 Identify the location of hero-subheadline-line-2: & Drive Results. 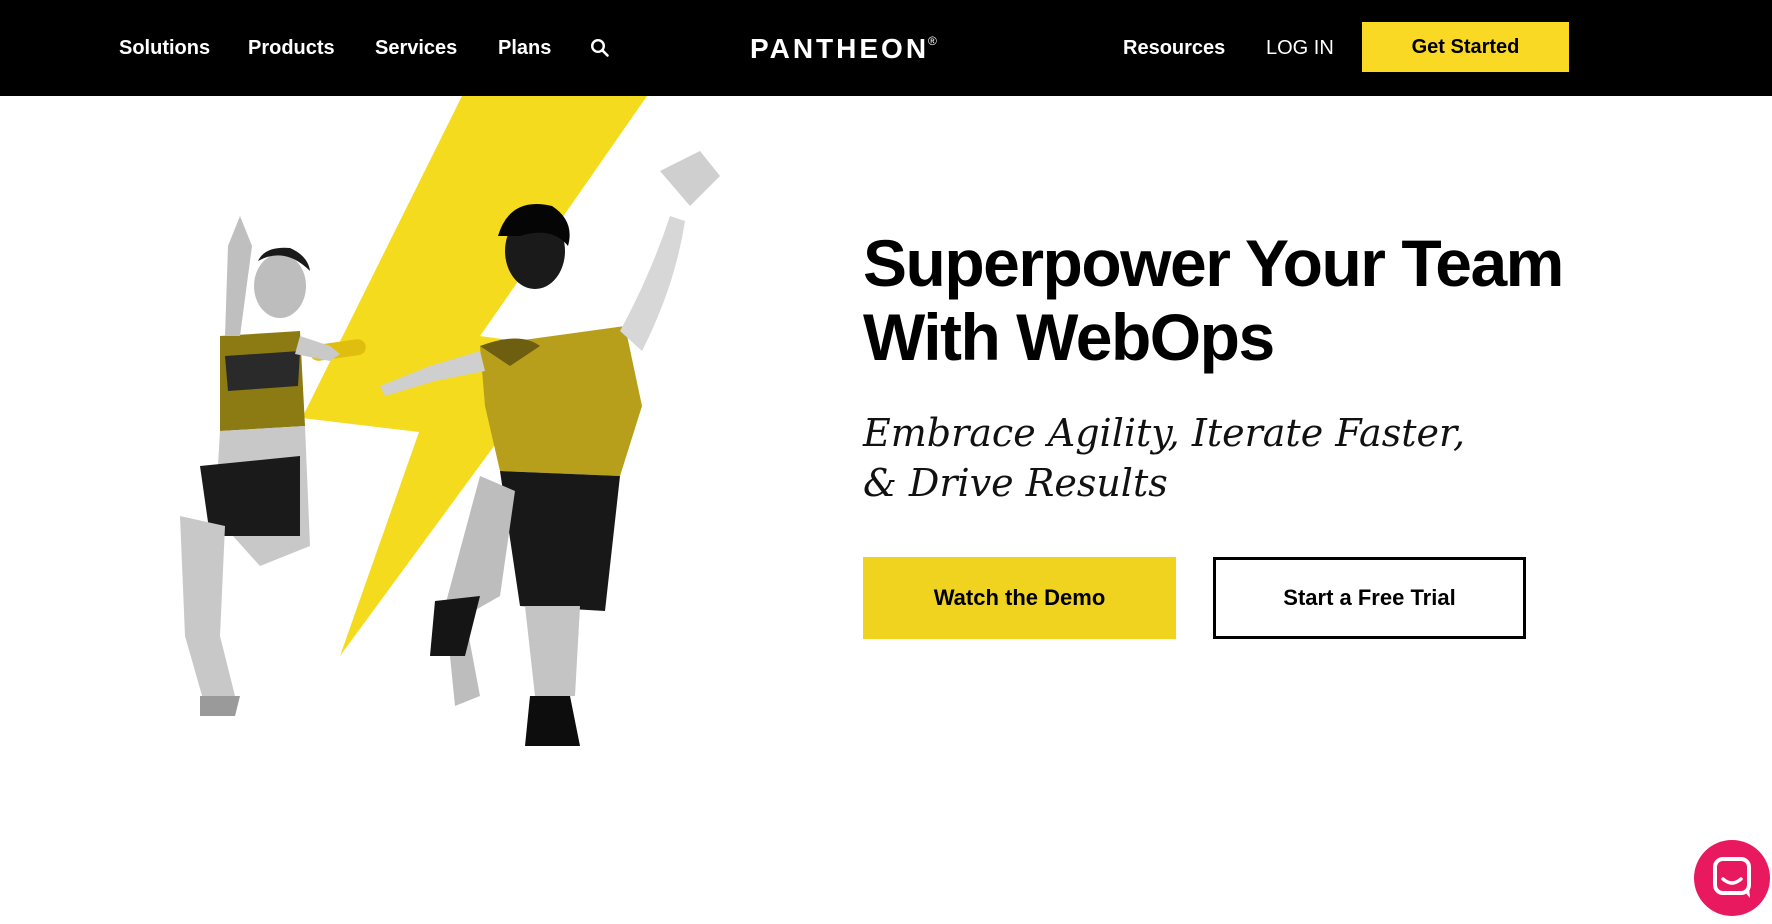
(1015, 483).